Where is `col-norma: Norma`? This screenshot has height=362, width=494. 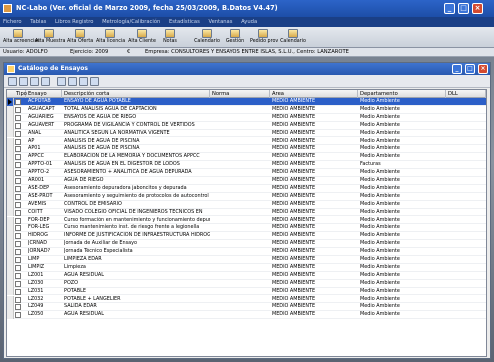 col-norma: Norma is located at coordinates (240, 94).